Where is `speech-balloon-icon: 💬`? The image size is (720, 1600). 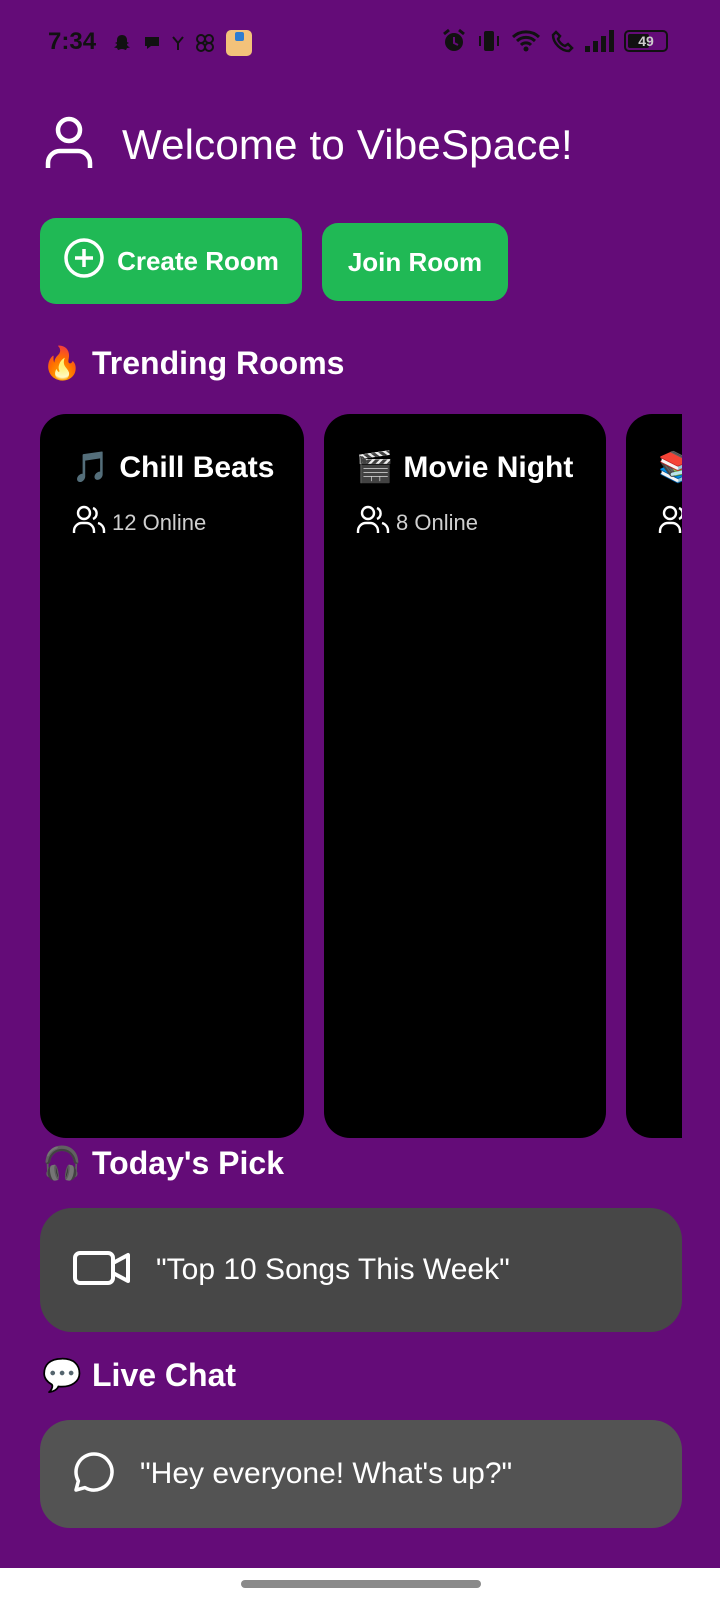
speech-balloon-icon: 💬 is located at coordinates (62, 1375).